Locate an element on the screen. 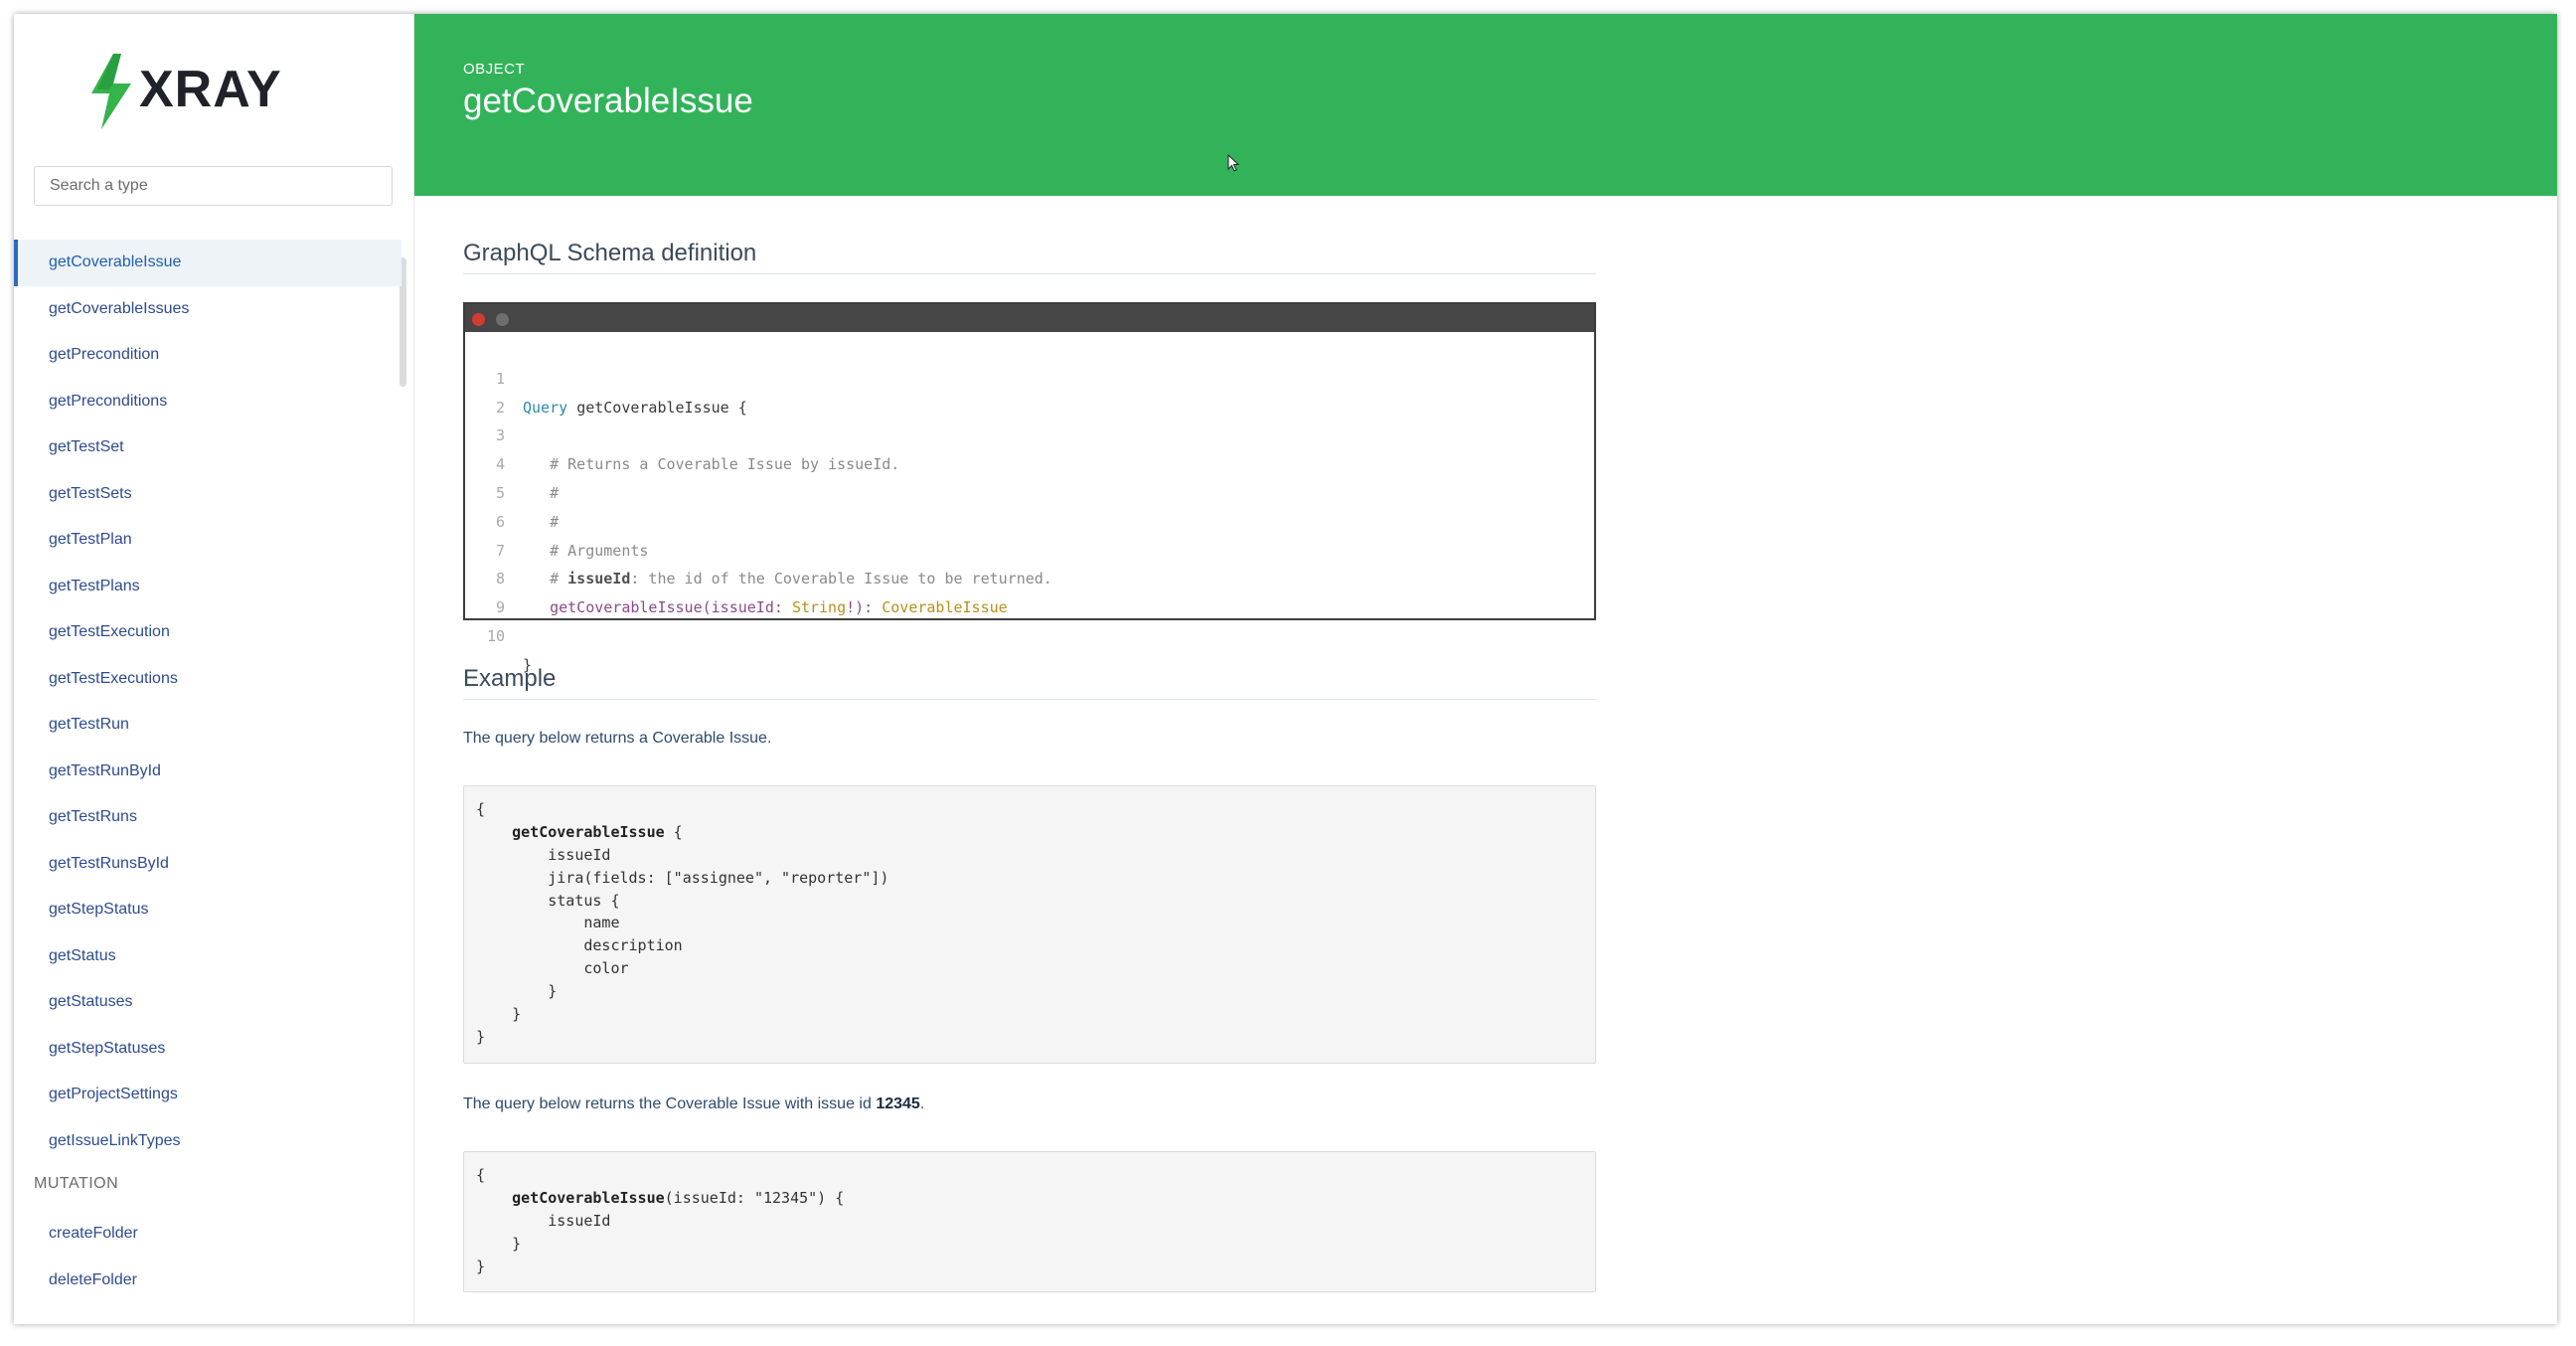 Image resolution: width=2576 pixels, height=1346 pixels. sidebar-item-getissuelinktypes: getIssueLinkTypes is located at coordinates (208, 1141).